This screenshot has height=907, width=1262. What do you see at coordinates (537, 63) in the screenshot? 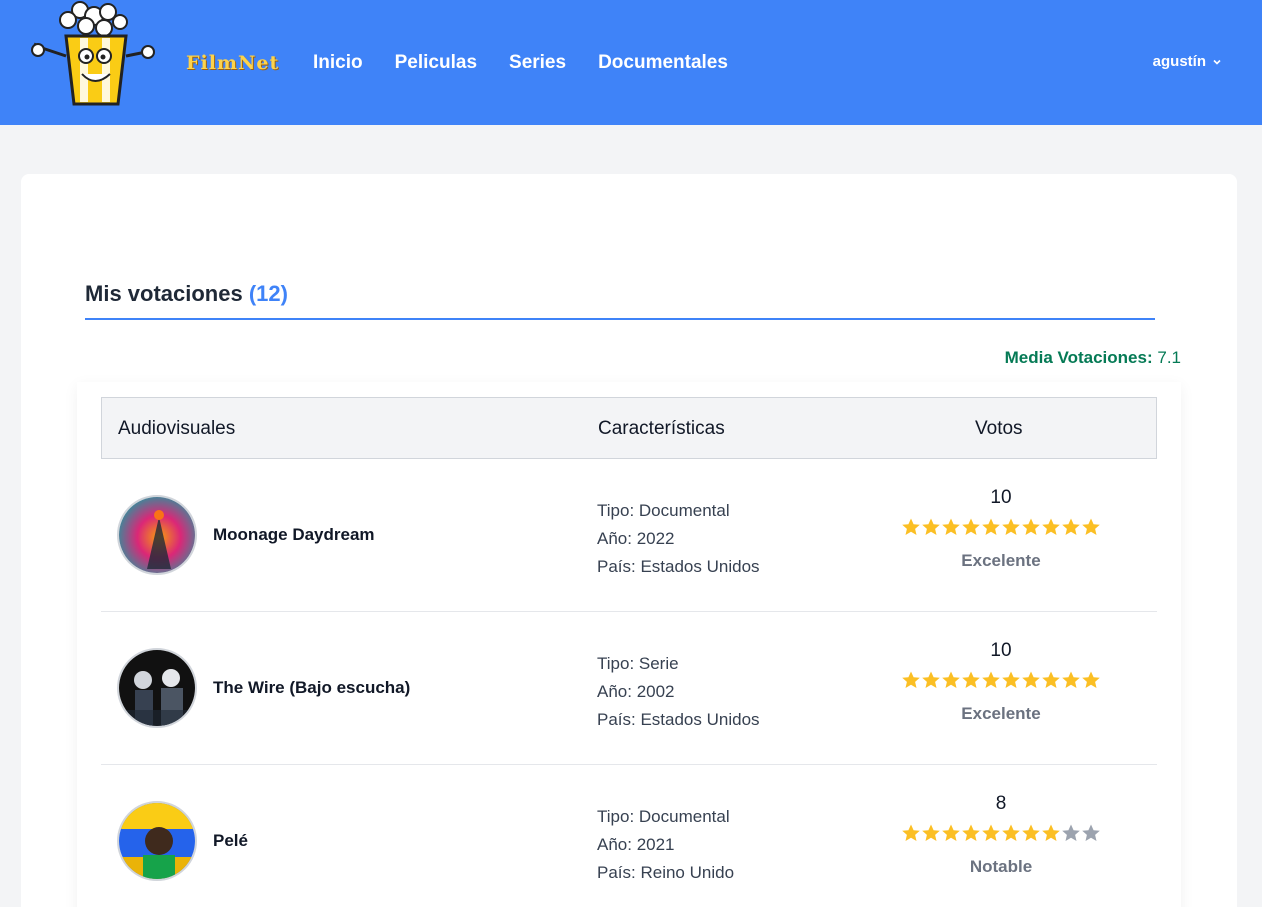
I see `nav-item-series: Series` at bounding box center [537, 63].